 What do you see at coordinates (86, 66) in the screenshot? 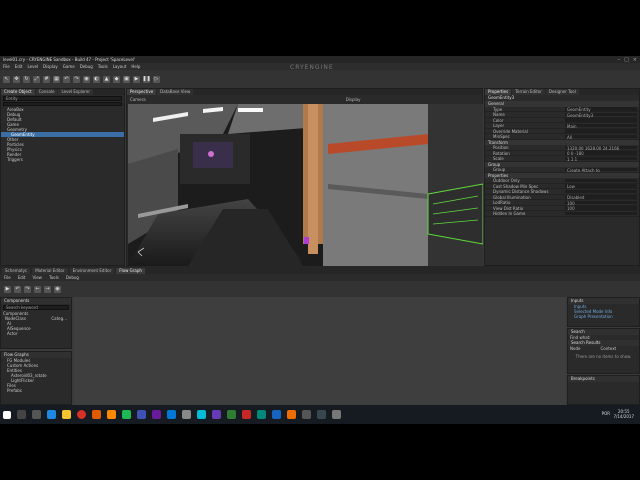
I see `menu-debug: Debug` at bounding box center [86, 66].